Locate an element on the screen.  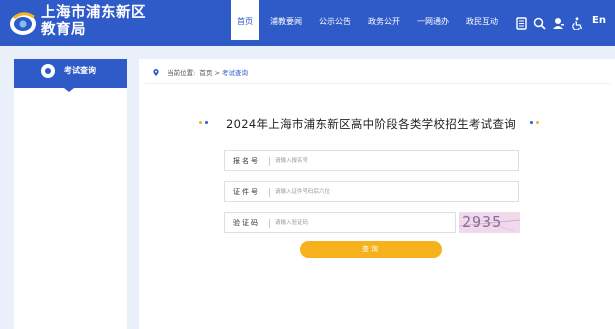
search-icon is located at coordinates (539, 23).